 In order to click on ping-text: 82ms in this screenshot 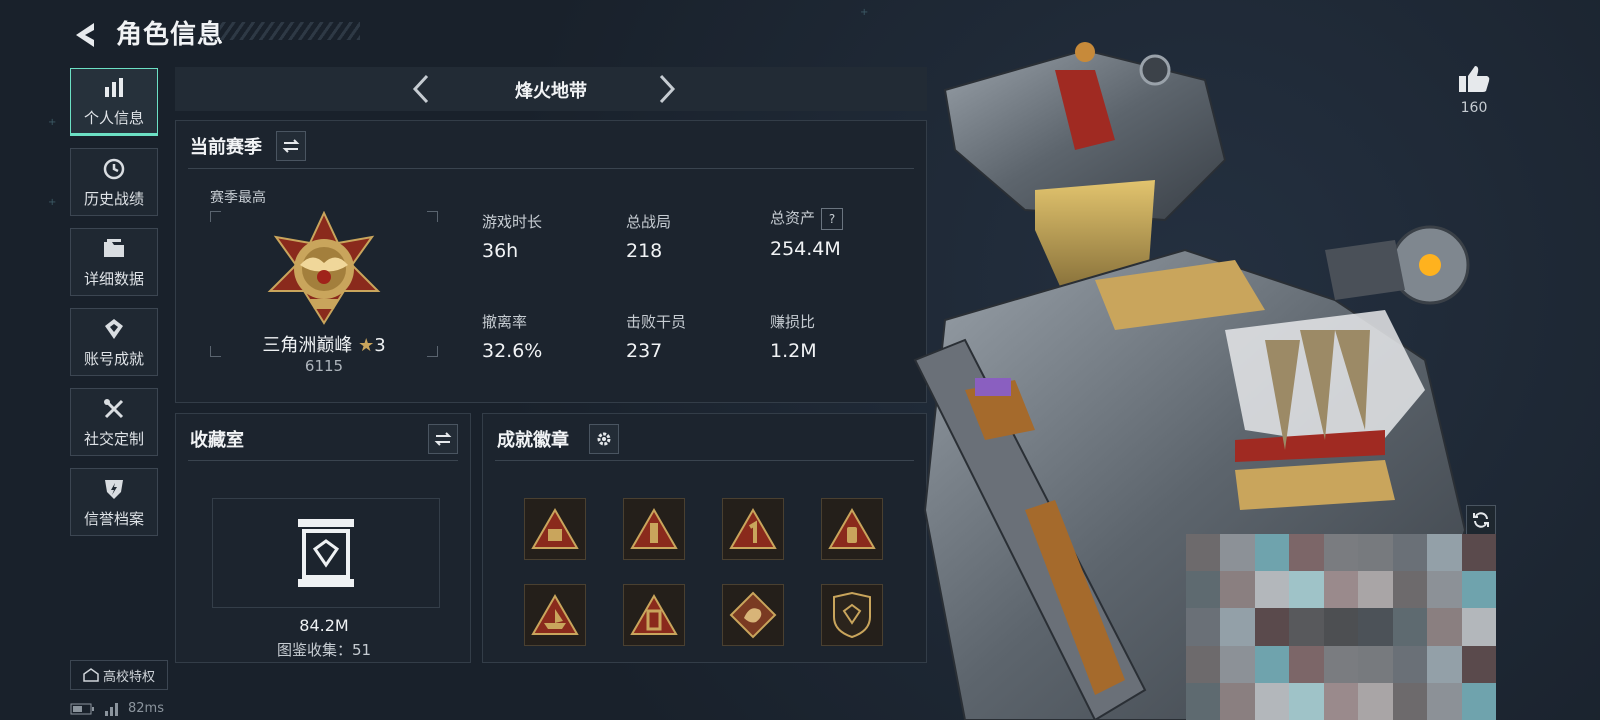, I will do `click(146, 708)`.